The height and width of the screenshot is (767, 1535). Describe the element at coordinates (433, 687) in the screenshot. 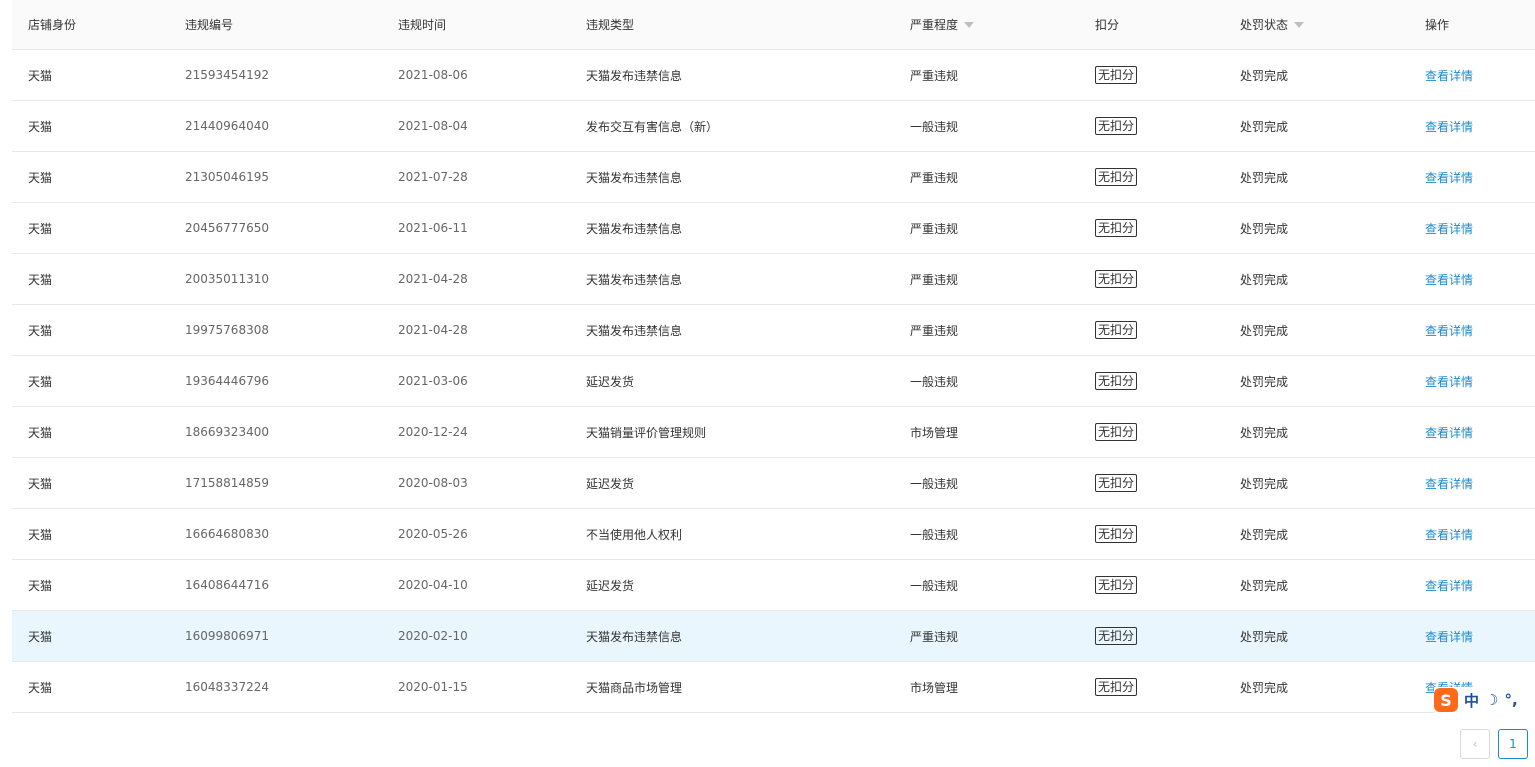

I see `cell-violation-time: 2020-01-15` at that location.